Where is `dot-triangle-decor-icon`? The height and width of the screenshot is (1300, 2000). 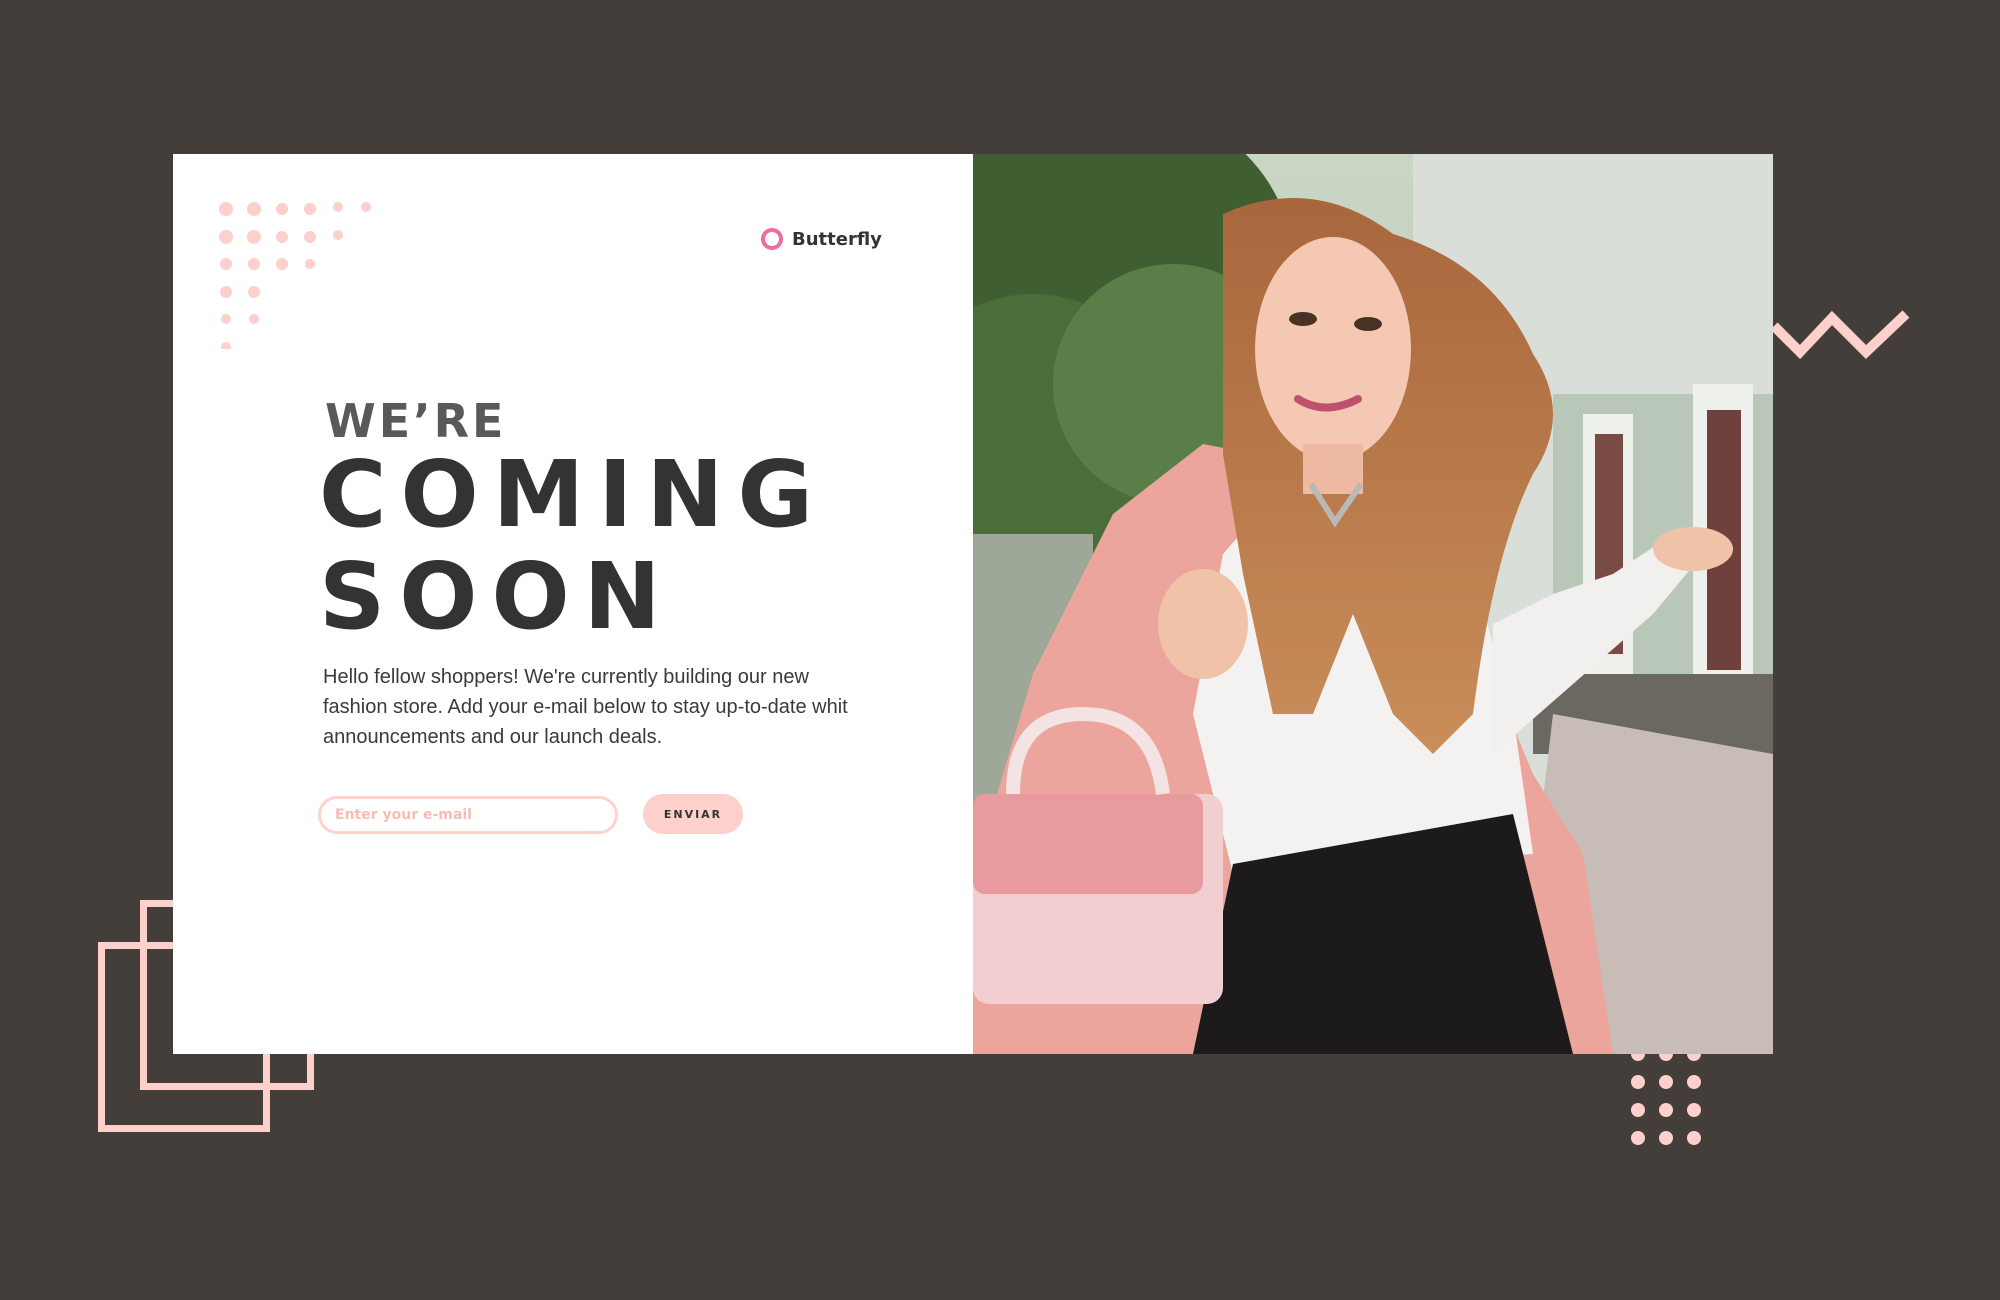 dot-triangle-decor-icon is located at coordinates (295, 275).